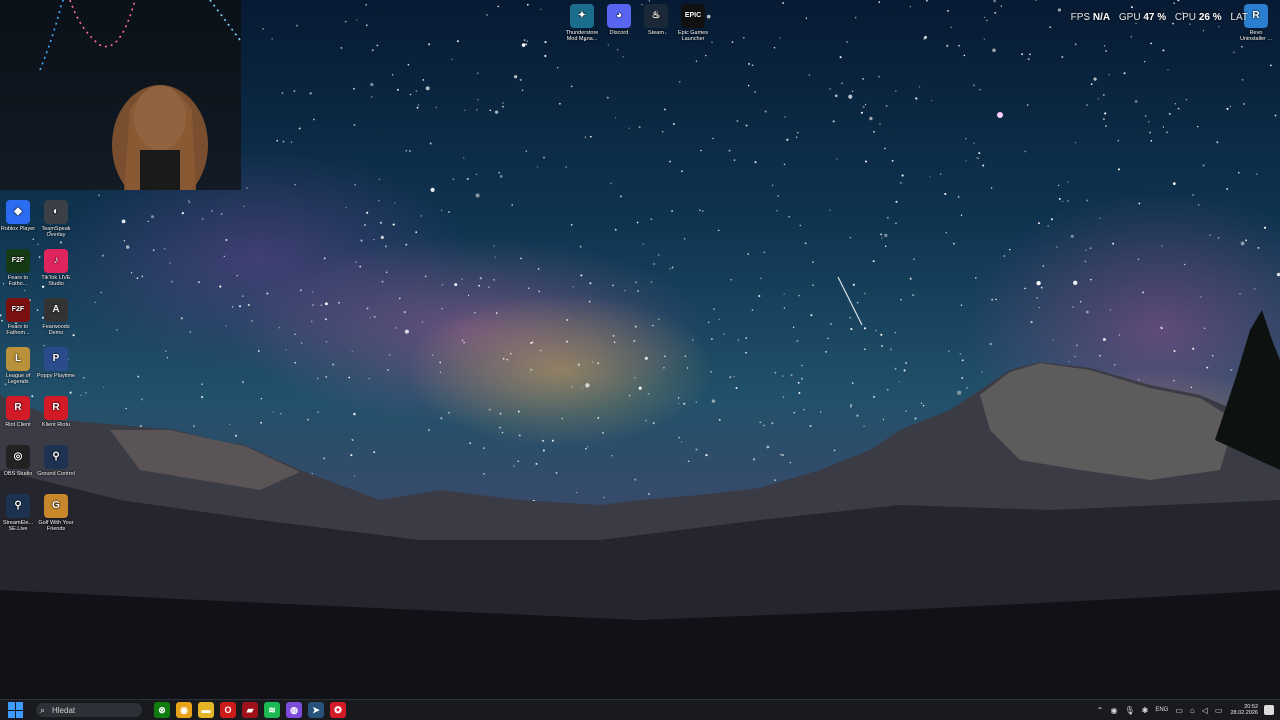  I want to click on desktop-icon-label: Discord, so click(619, 33).